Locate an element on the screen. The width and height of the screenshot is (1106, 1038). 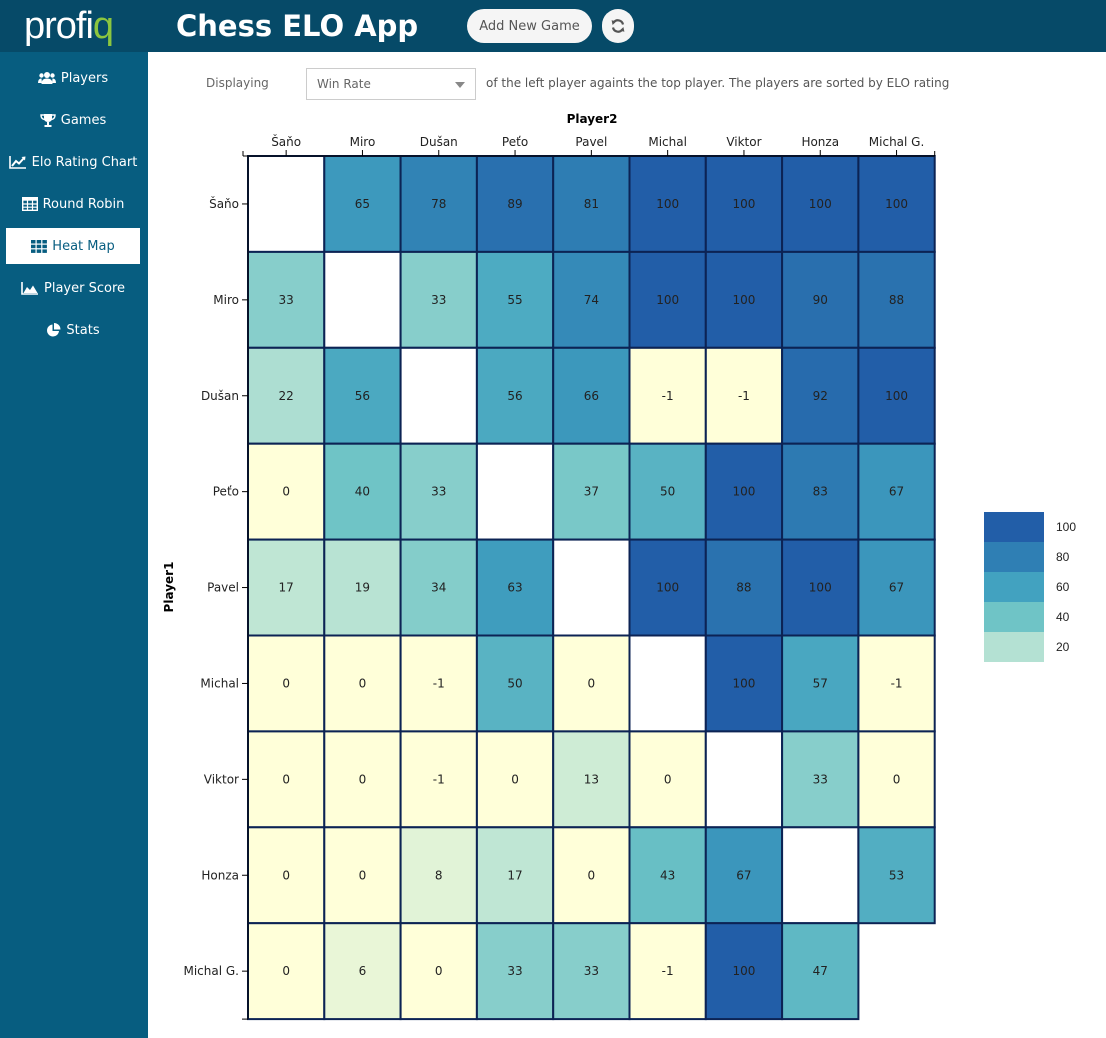
cell-value-label: 40 is located at coordinates (362, 492).